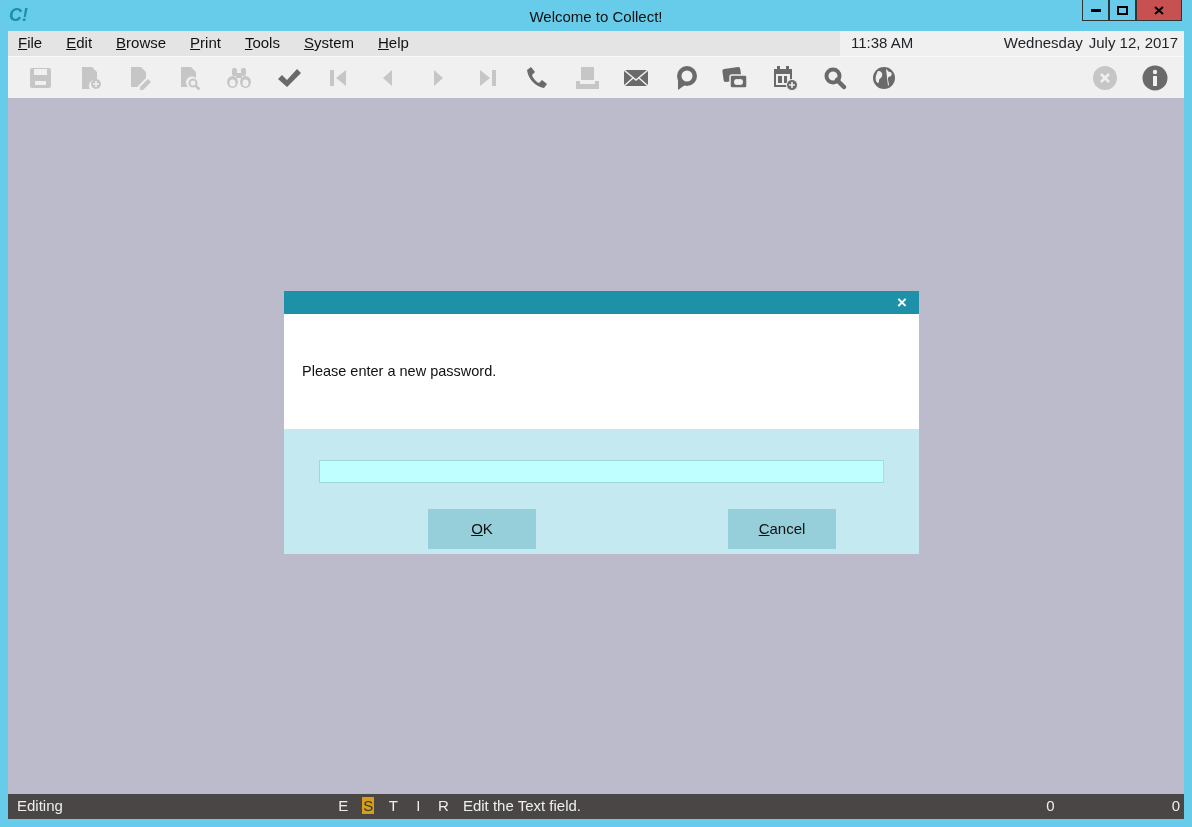 The height and width of the screenshot is (827, 1192). Describe the element at coordinates (443, 806) in the screenshot. I see `status-flag-label: R` at that location.